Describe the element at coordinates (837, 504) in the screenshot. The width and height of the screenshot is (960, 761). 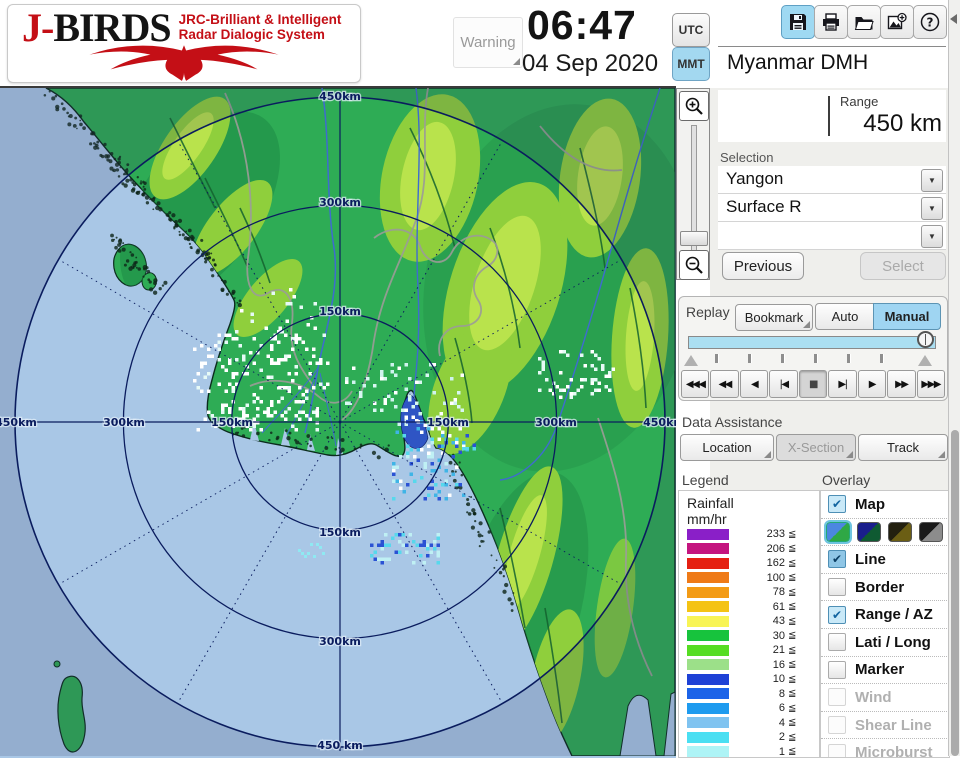
I see `map-checkbox: ✔` at that location.